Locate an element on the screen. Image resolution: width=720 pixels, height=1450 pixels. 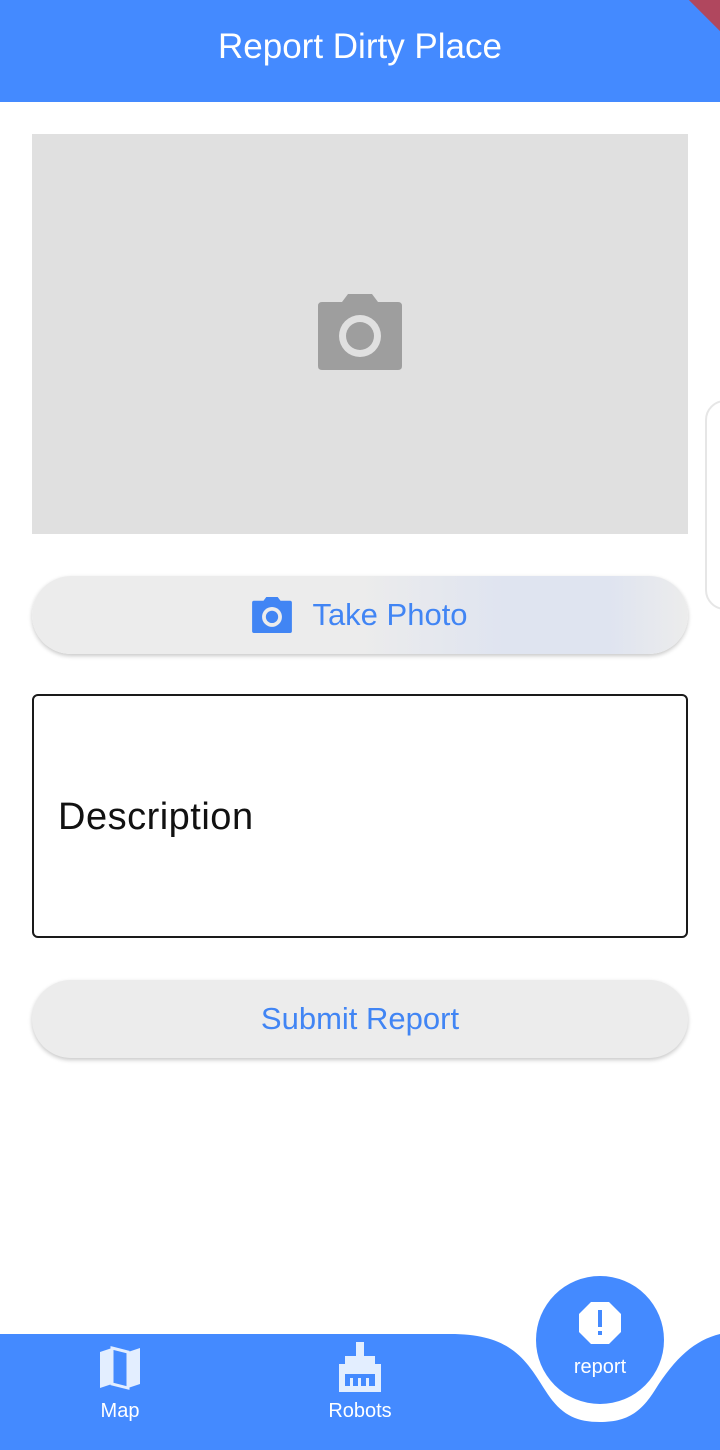
side-drawer-handle is located at coordinates (712, 505).